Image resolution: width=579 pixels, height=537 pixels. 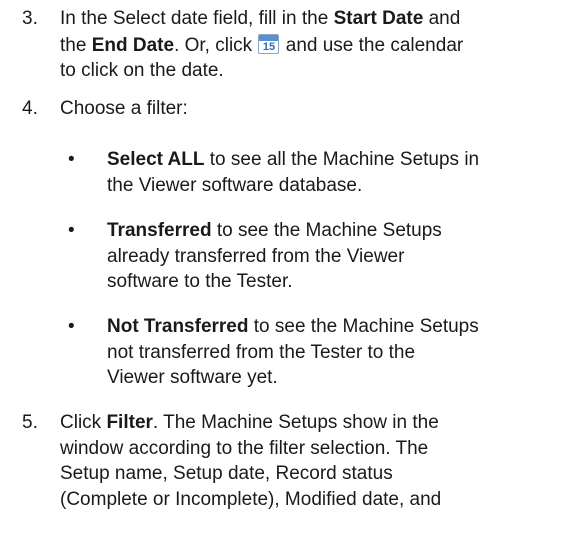 What do you see at coordinates (30, 108) in the screenshot?
I see `step-number: 4.` at bounding box center [30, 108].